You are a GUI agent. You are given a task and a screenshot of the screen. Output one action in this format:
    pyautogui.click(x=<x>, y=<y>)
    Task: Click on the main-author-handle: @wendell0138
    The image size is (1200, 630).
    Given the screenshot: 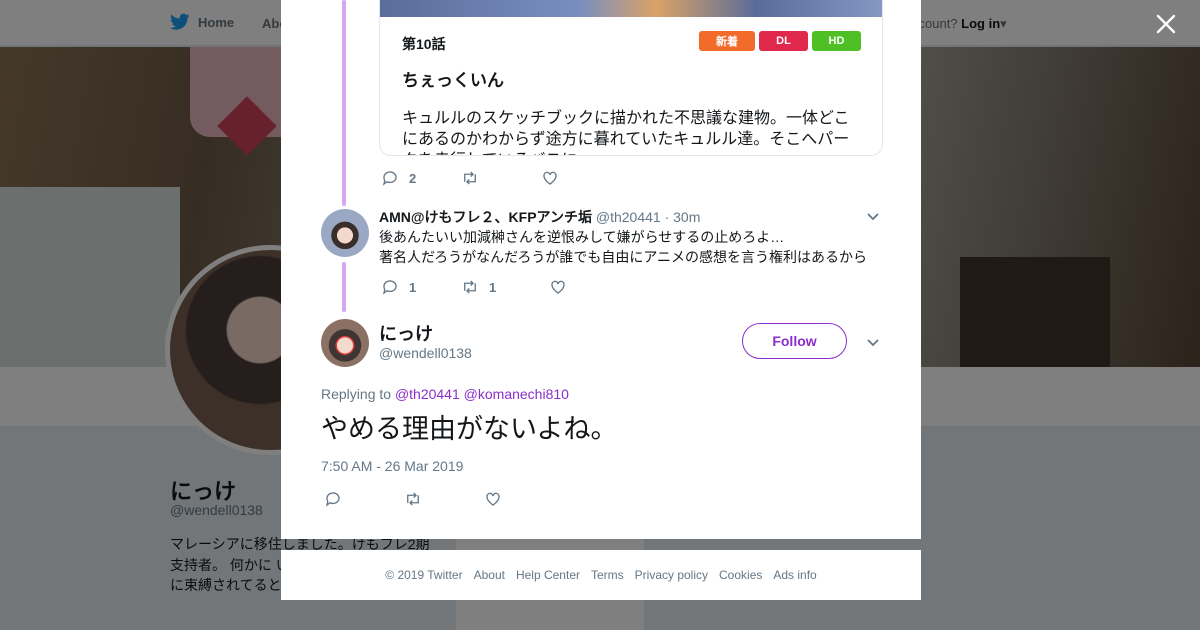 What is the action you would take?
    pyautogui.click(x=425, y=353)
    